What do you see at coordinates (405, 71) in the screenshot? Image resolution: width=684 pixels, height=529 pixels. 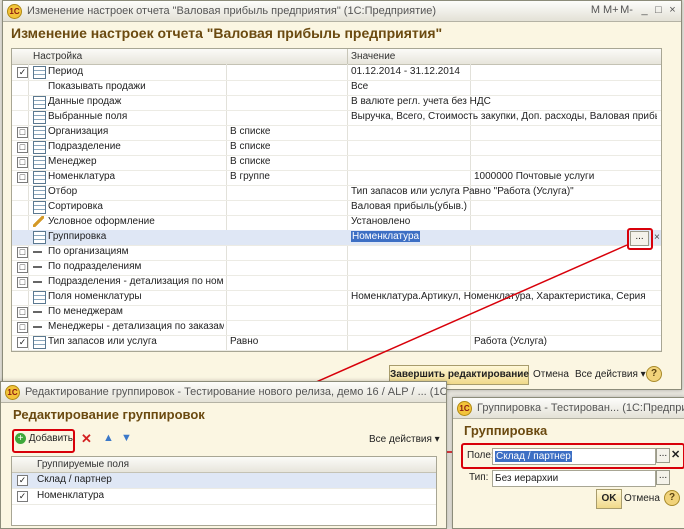 I see `setting-value: 01.12.2014 - 31.12.2014` at bounding box center [405, 71].